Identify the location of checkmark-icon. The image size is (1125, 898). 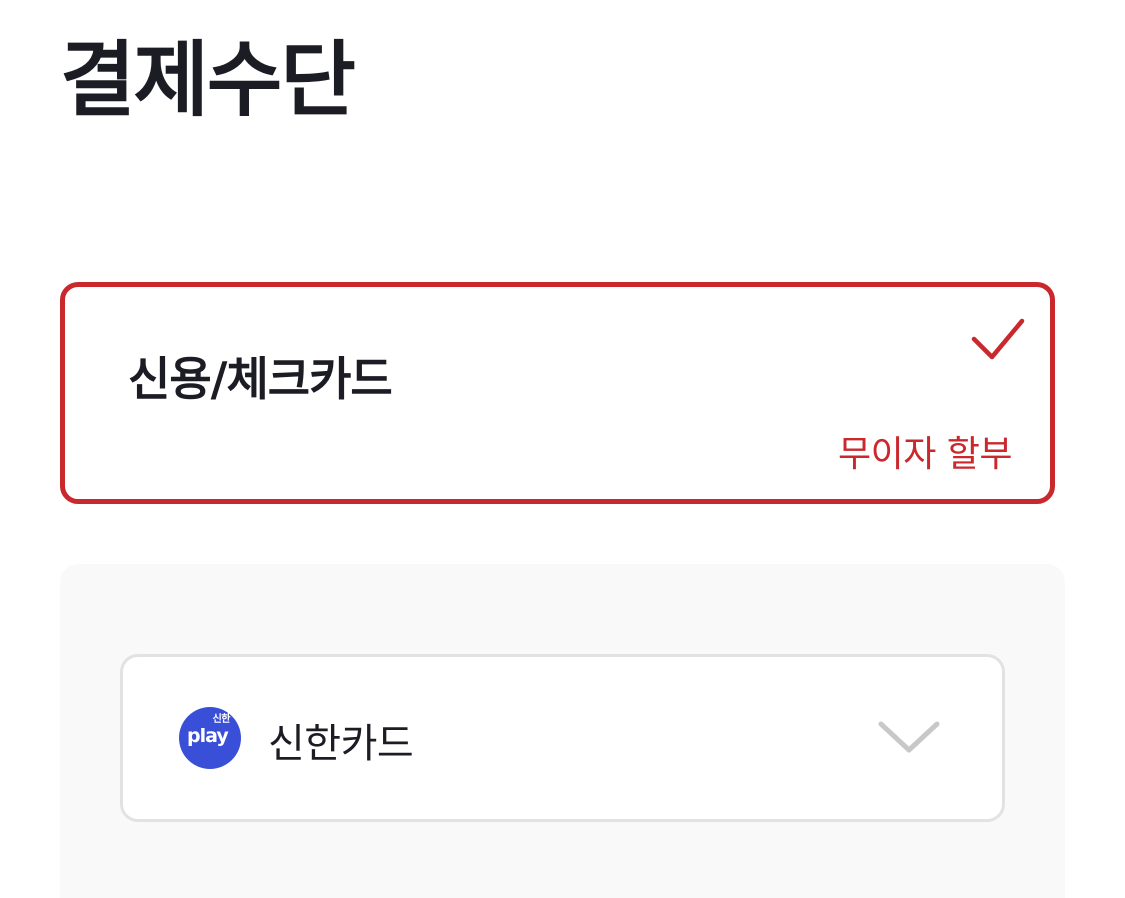
(998, 339).